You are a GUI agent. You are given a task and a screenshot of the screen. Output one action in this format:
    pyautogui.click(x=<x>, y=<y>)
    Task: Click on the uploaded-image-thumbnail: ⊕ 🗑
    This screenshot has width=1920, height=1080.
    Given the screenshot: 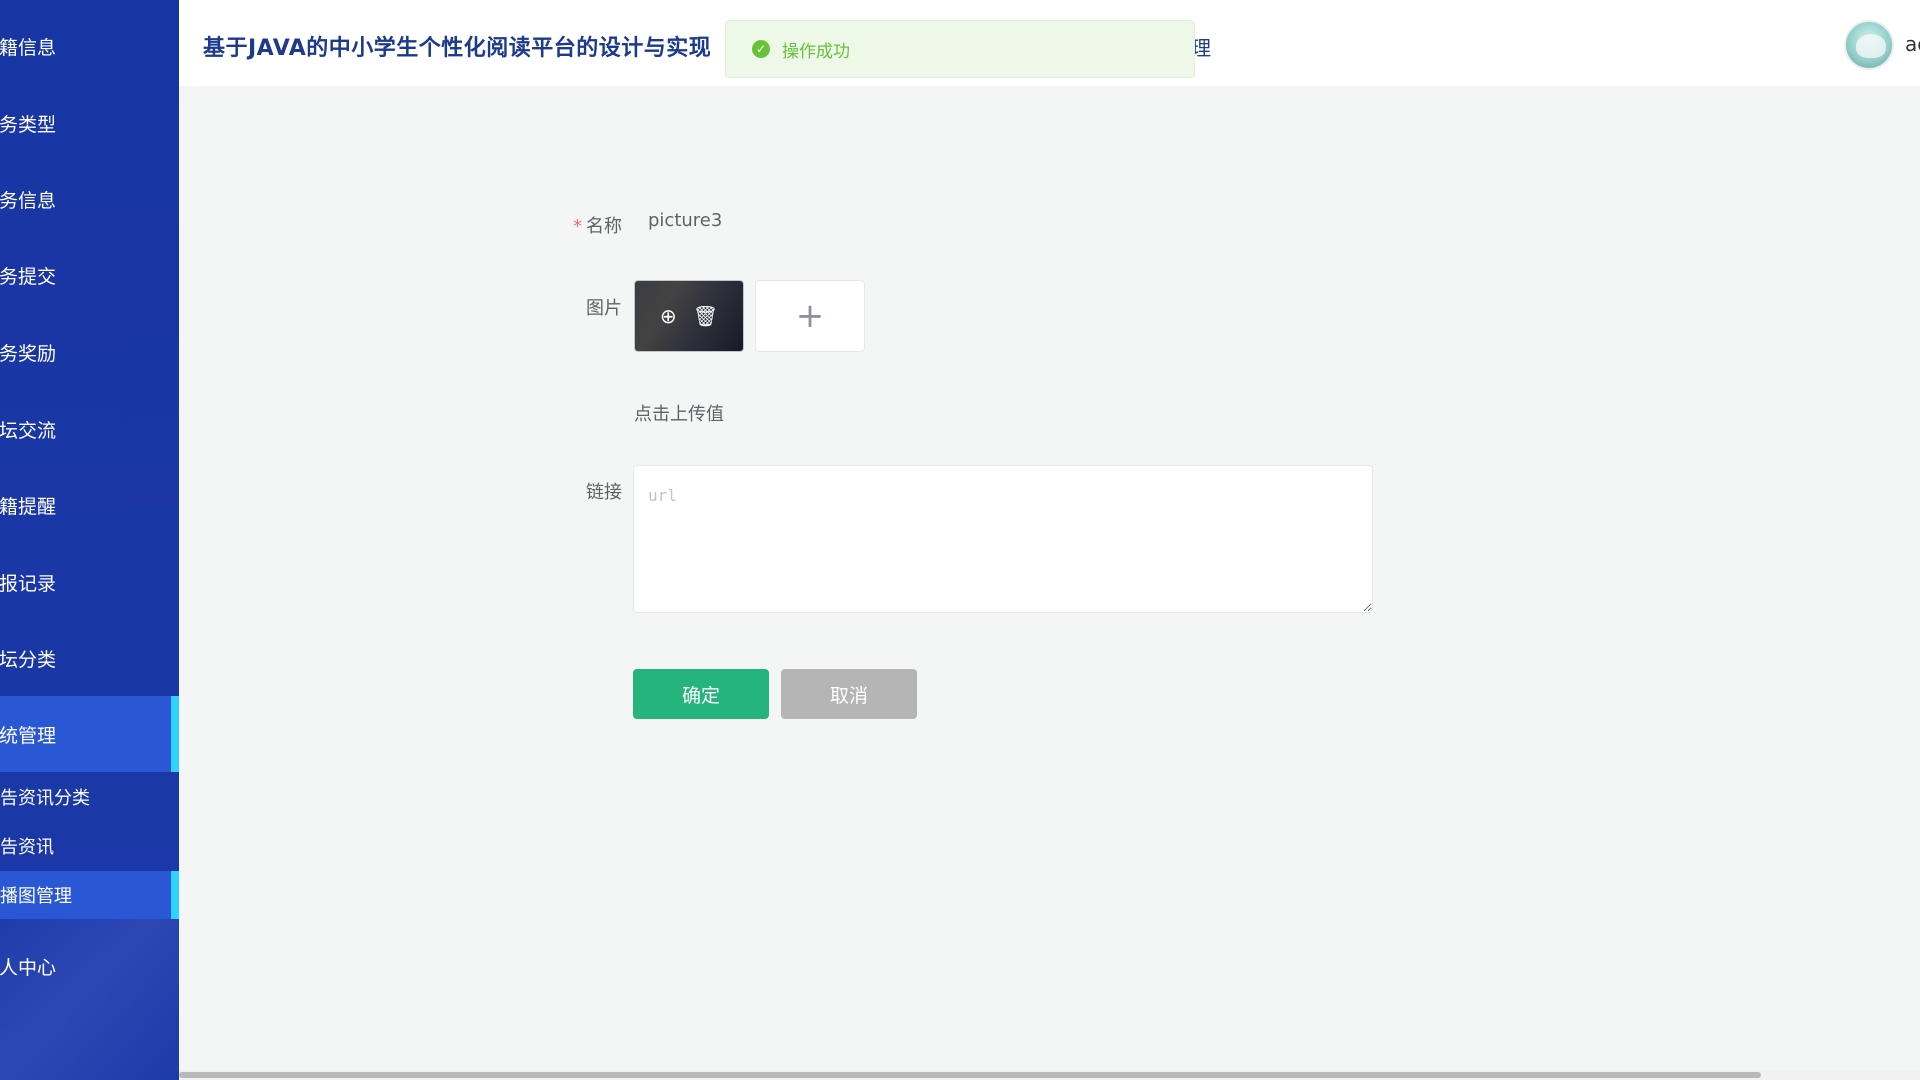 What is the action you would take?
    pyautogui.click(x=689, y=316)
    